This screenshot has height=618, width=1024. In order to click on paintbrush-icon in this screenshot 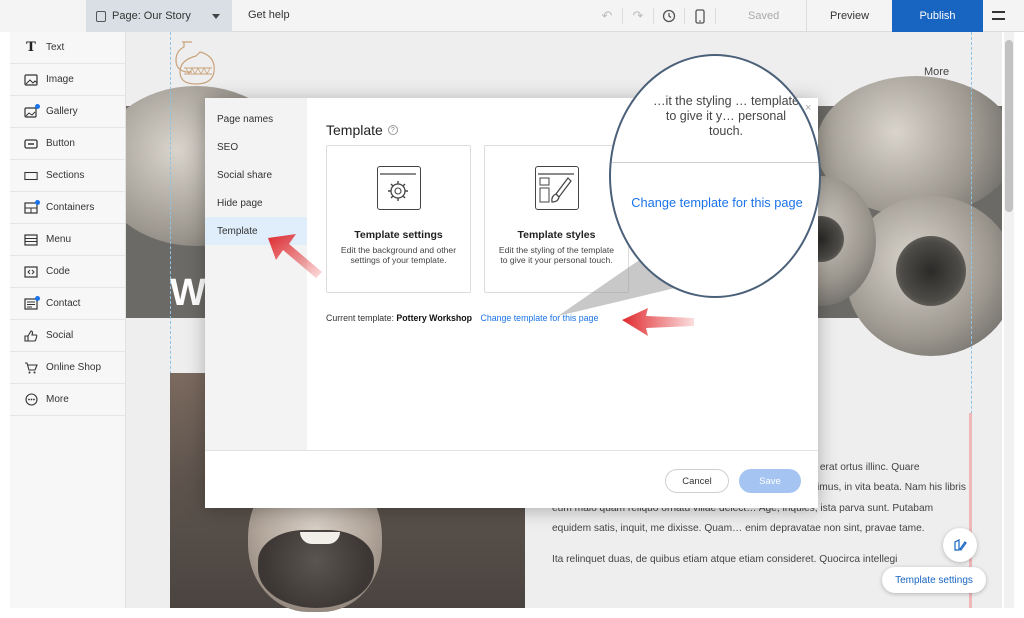, I will do `click(556, 188)`.